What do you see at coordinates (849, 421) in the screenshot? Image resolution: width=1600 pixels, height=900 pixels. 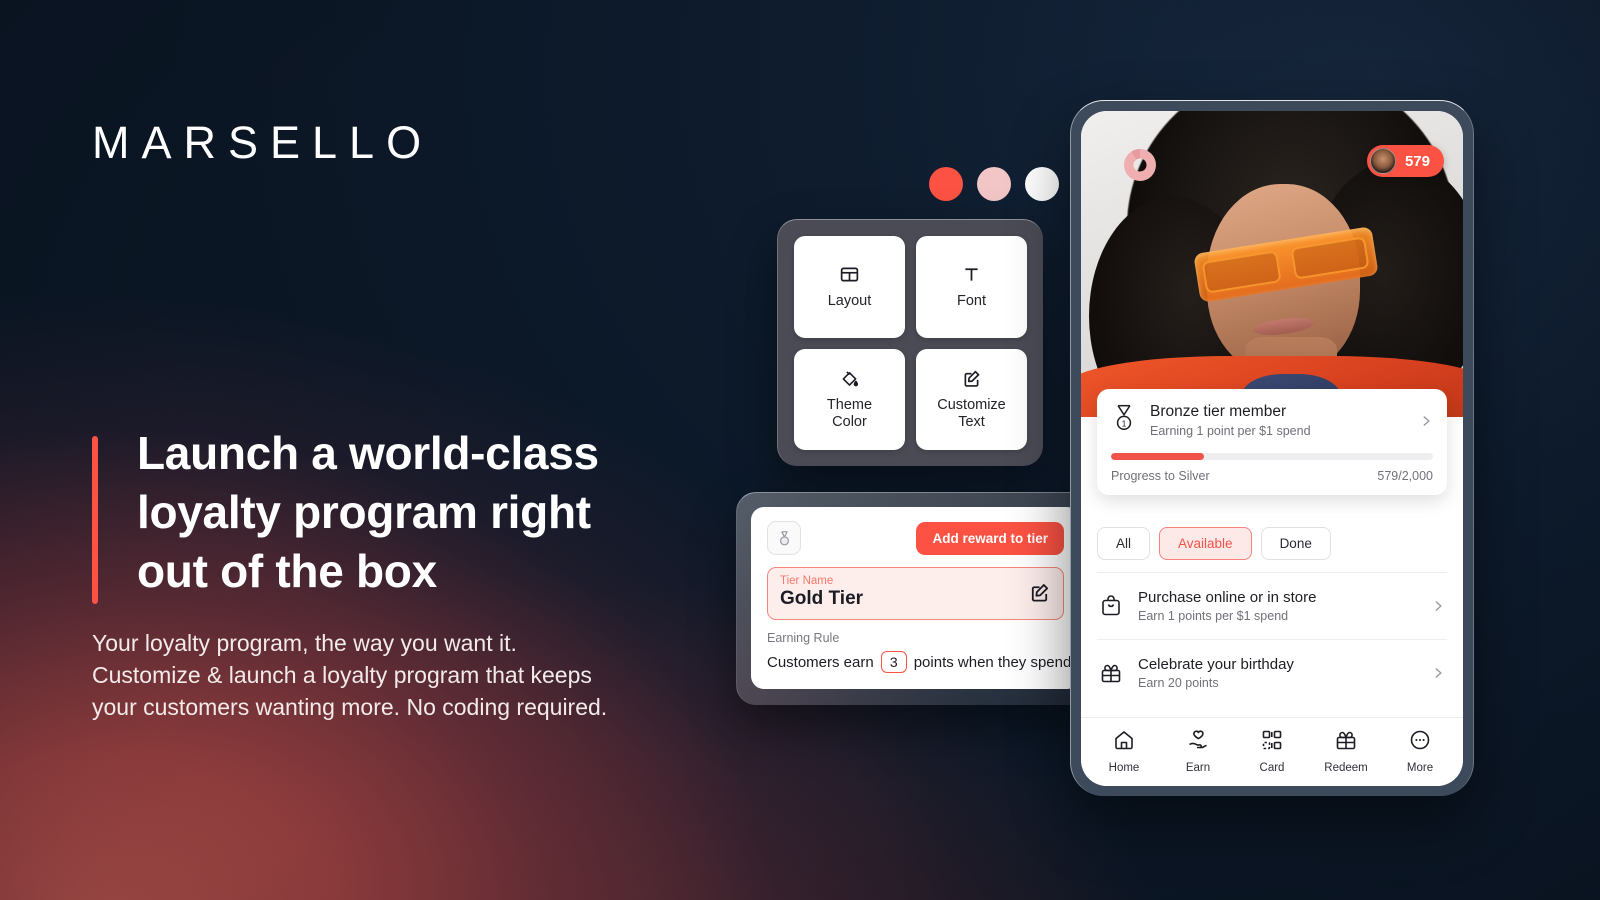 I see `tile-label-line2: Color` at bounding box center [849, 421].